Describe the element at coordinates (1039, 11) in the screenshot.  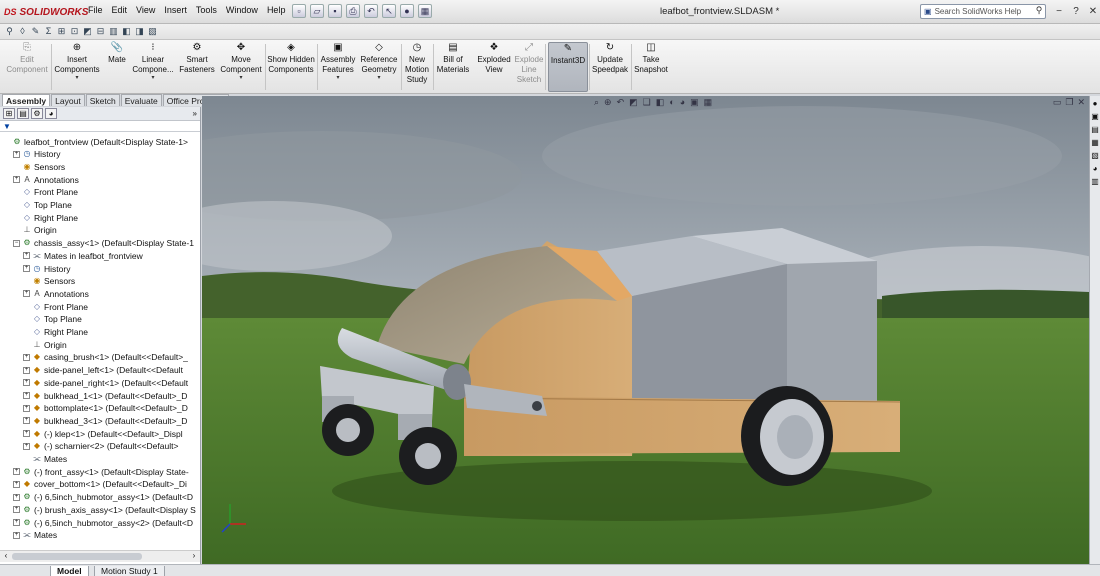
I see `search-icon: ⚲` at that location.